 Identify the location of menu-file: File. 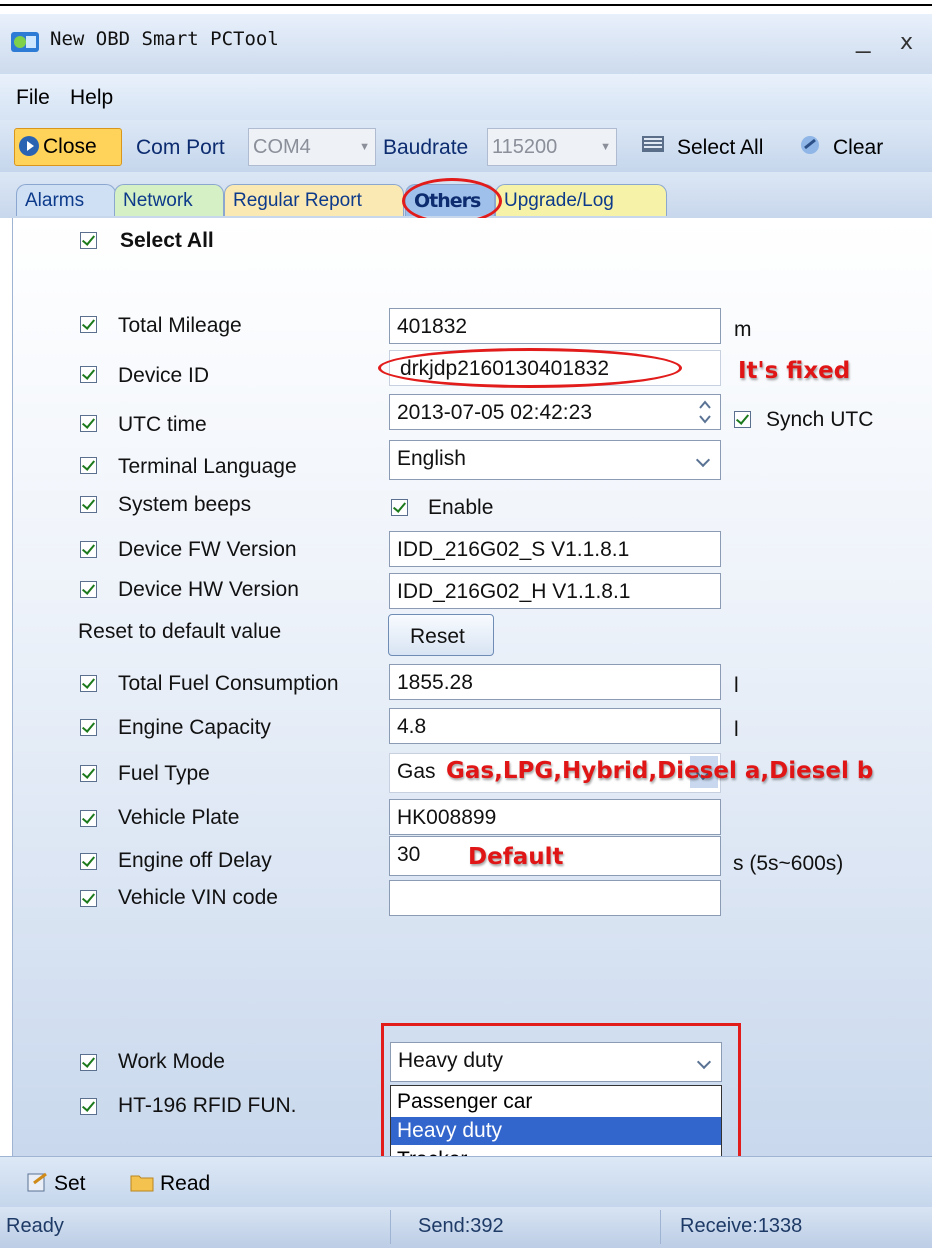
(33, 98).